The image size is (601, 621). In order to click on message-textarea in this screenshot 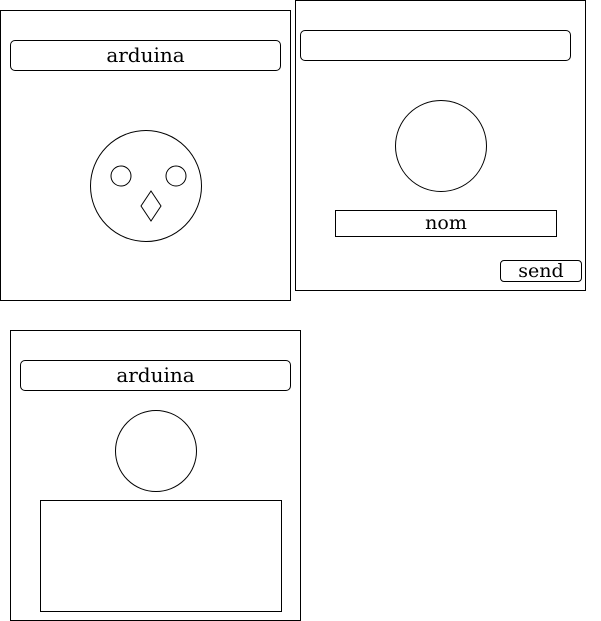, I will do `click(161, 556)`.